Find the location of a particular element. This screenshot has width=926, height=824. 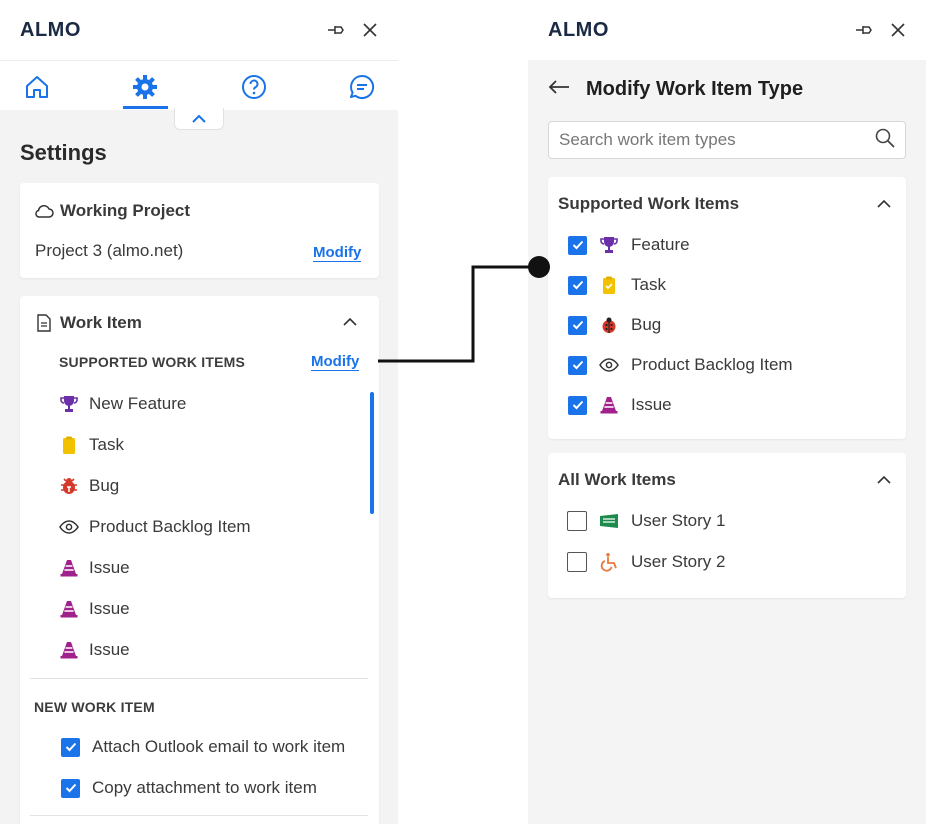

list-item-label: Product Backlog Item is located at coordinates (170, 526).